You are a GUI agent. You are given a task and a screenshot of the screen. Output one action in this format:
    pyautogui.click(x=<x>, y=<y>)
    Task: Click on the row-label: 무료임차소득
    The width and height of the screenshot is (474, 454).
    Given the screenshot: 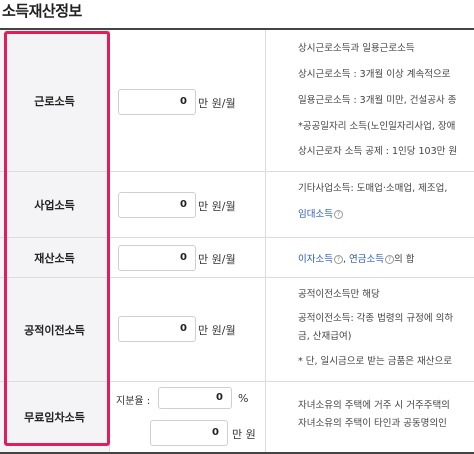 What is the action you would take?
    pyautogui.click(x=55, y=417)
    